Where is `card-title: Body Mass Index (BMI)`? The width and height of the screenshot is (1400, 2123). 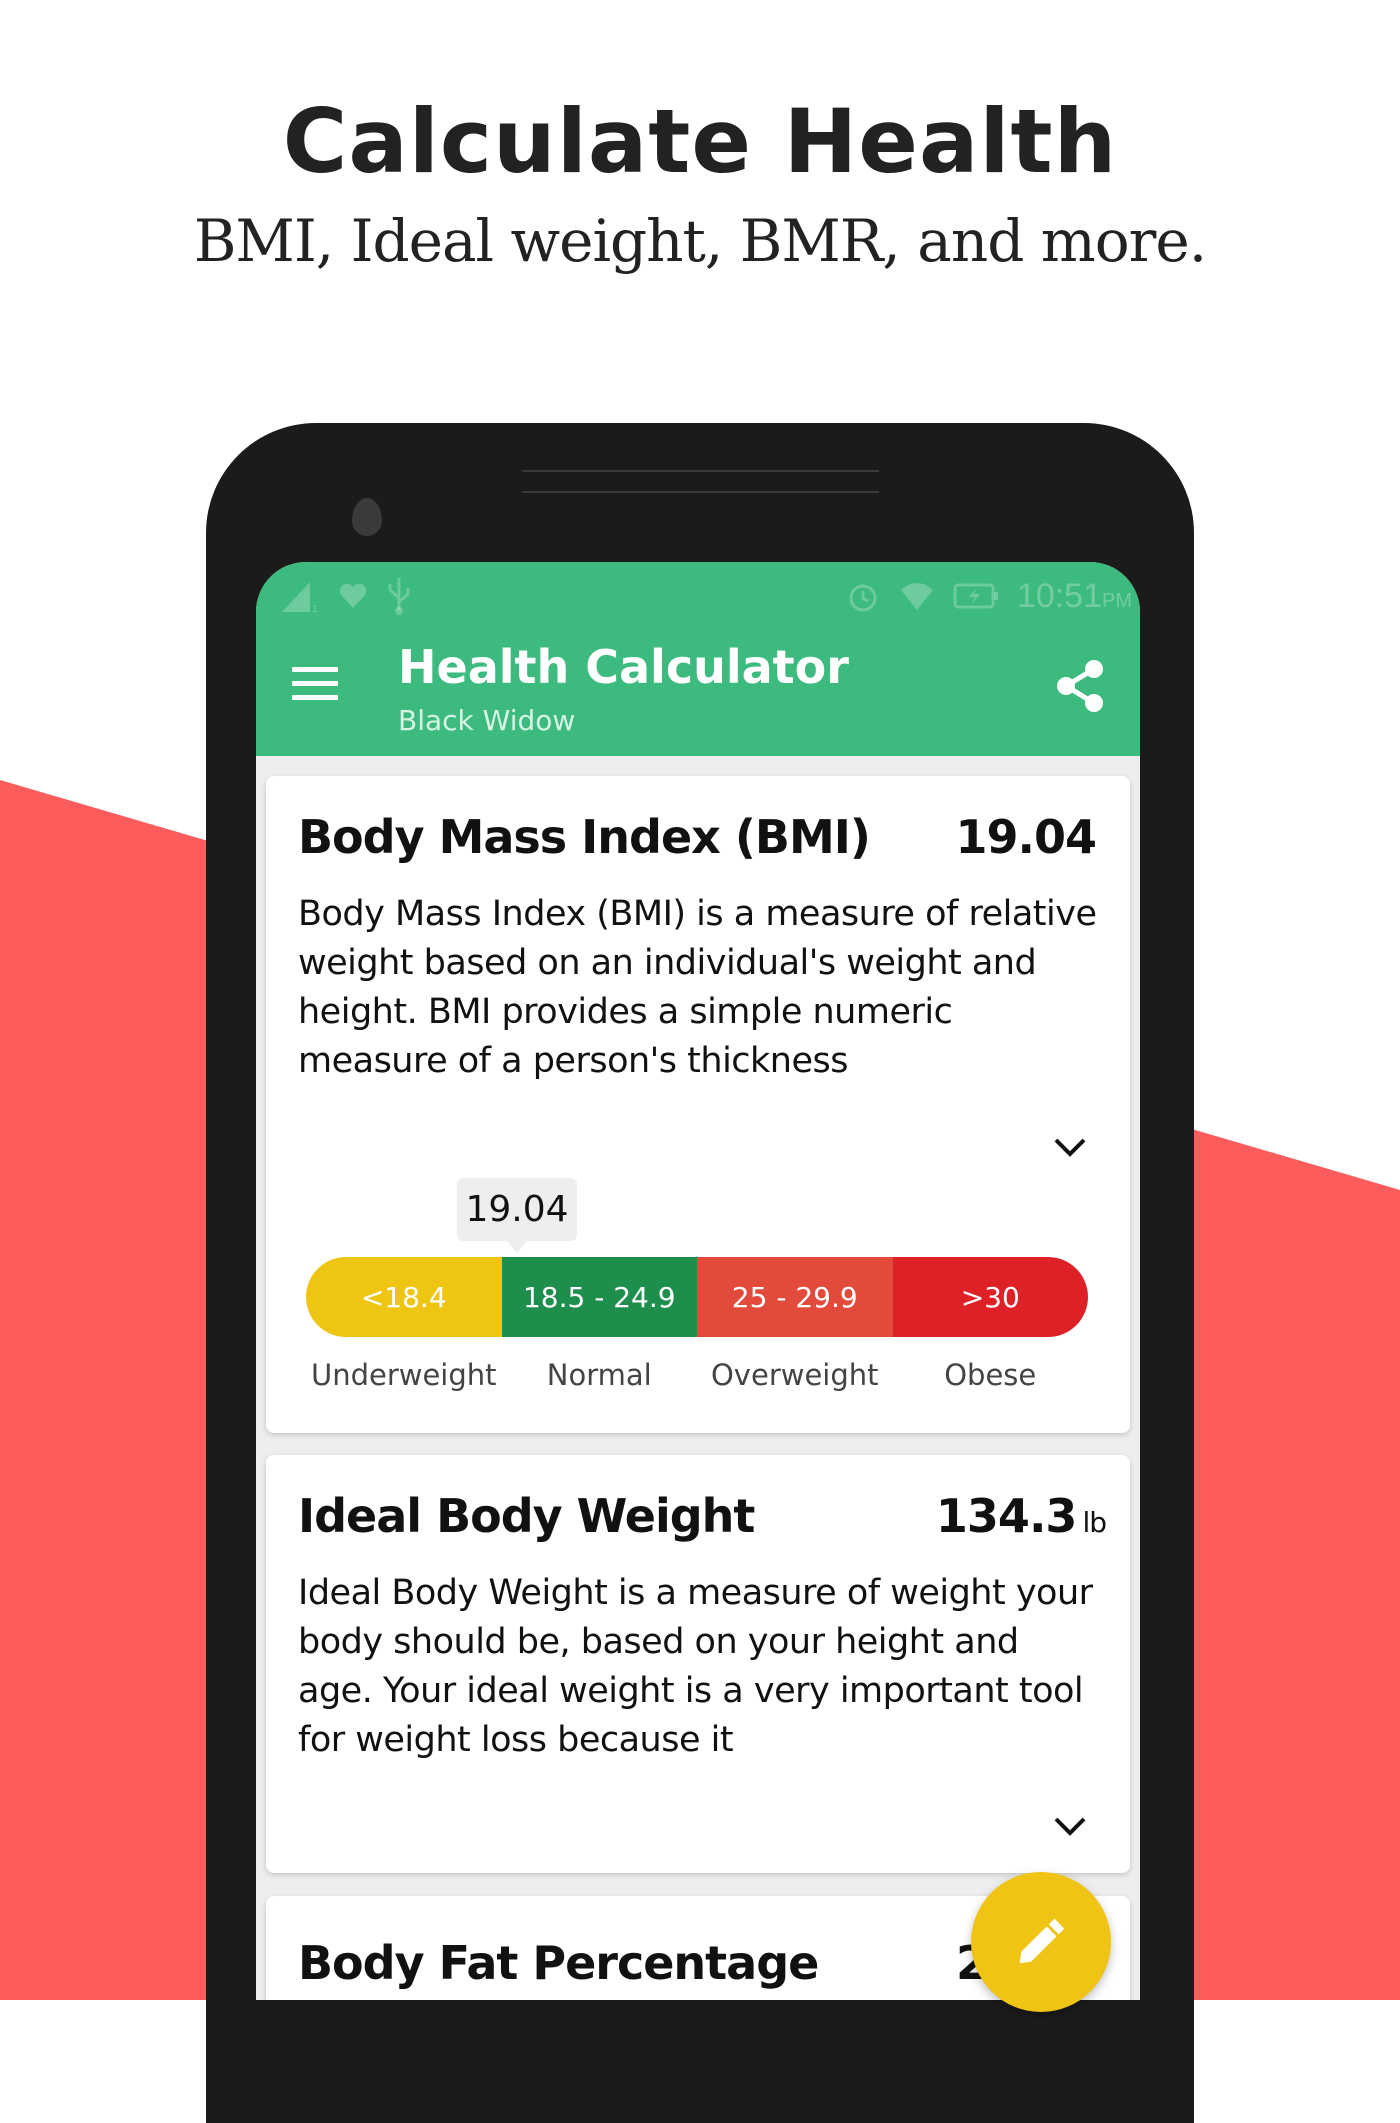 card-title: Body Mass Index (BMI) is located at coordinates (584, 837).